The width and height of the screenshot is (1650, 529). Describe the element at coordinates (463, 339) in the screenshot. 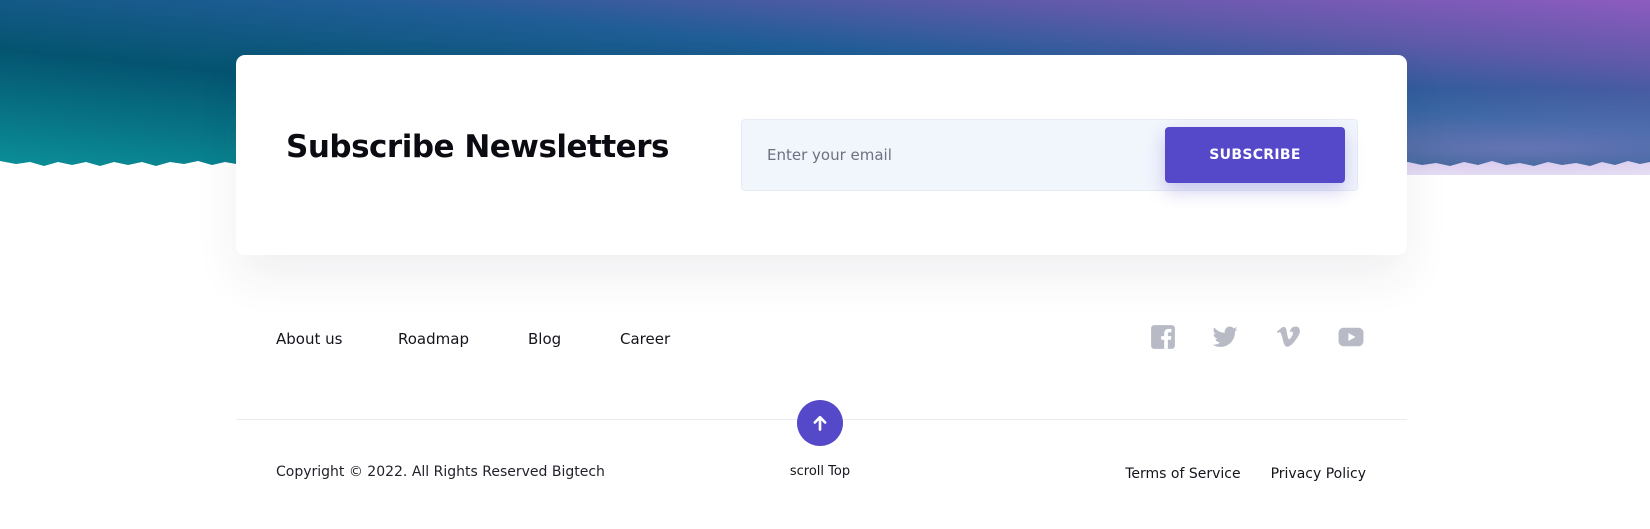

I see `footer-link-roadmap: Roadmap` at that location.